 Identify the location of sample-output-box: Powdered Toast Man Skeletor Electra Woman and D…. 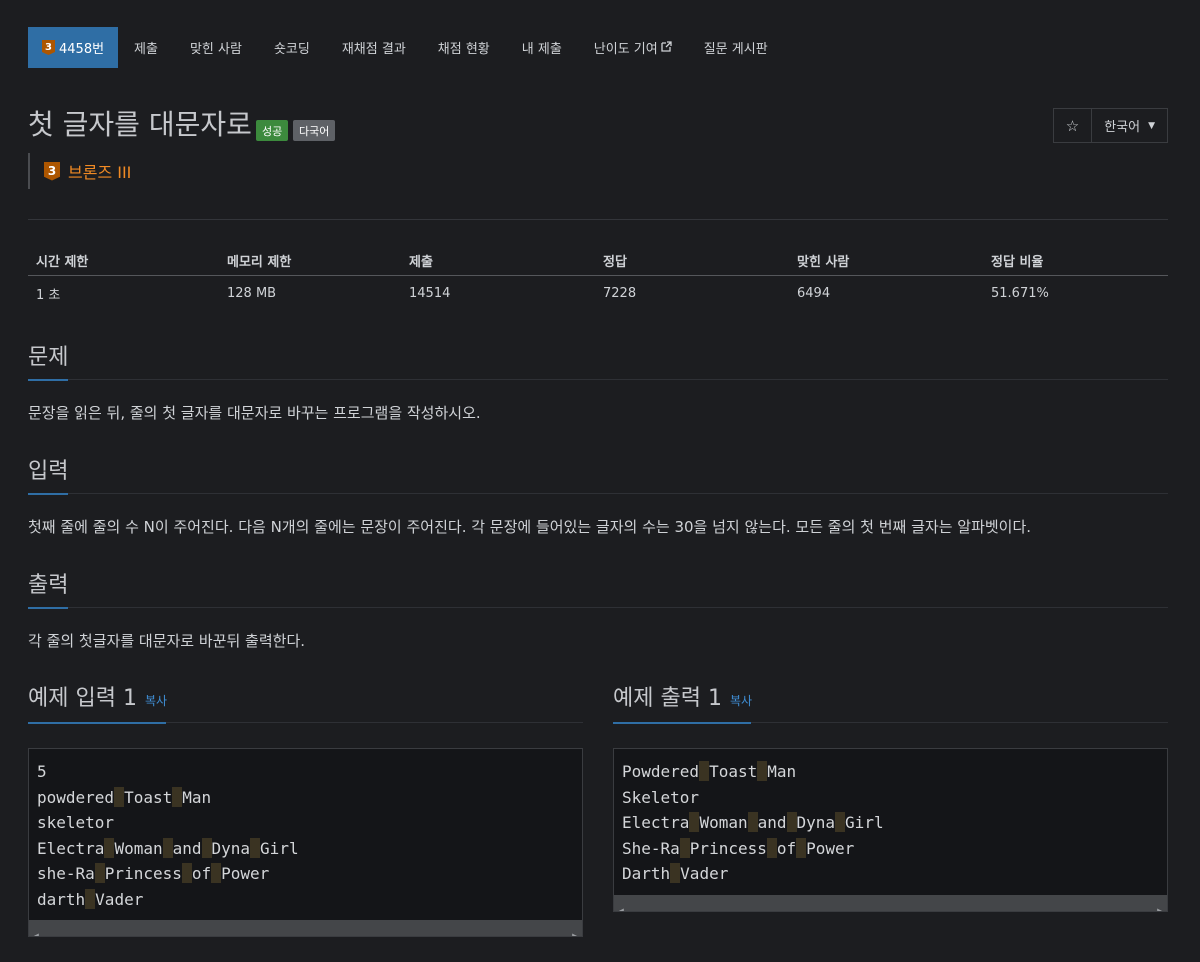
(890, 830).